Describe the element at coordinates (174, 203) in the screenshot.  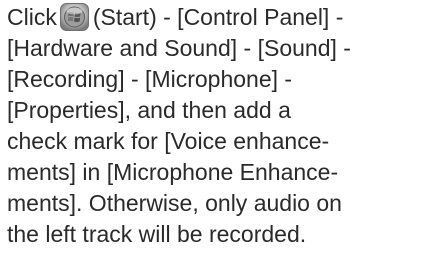
I see `instruction-line-7: ments]. Otherwise, only audio on` at that location.